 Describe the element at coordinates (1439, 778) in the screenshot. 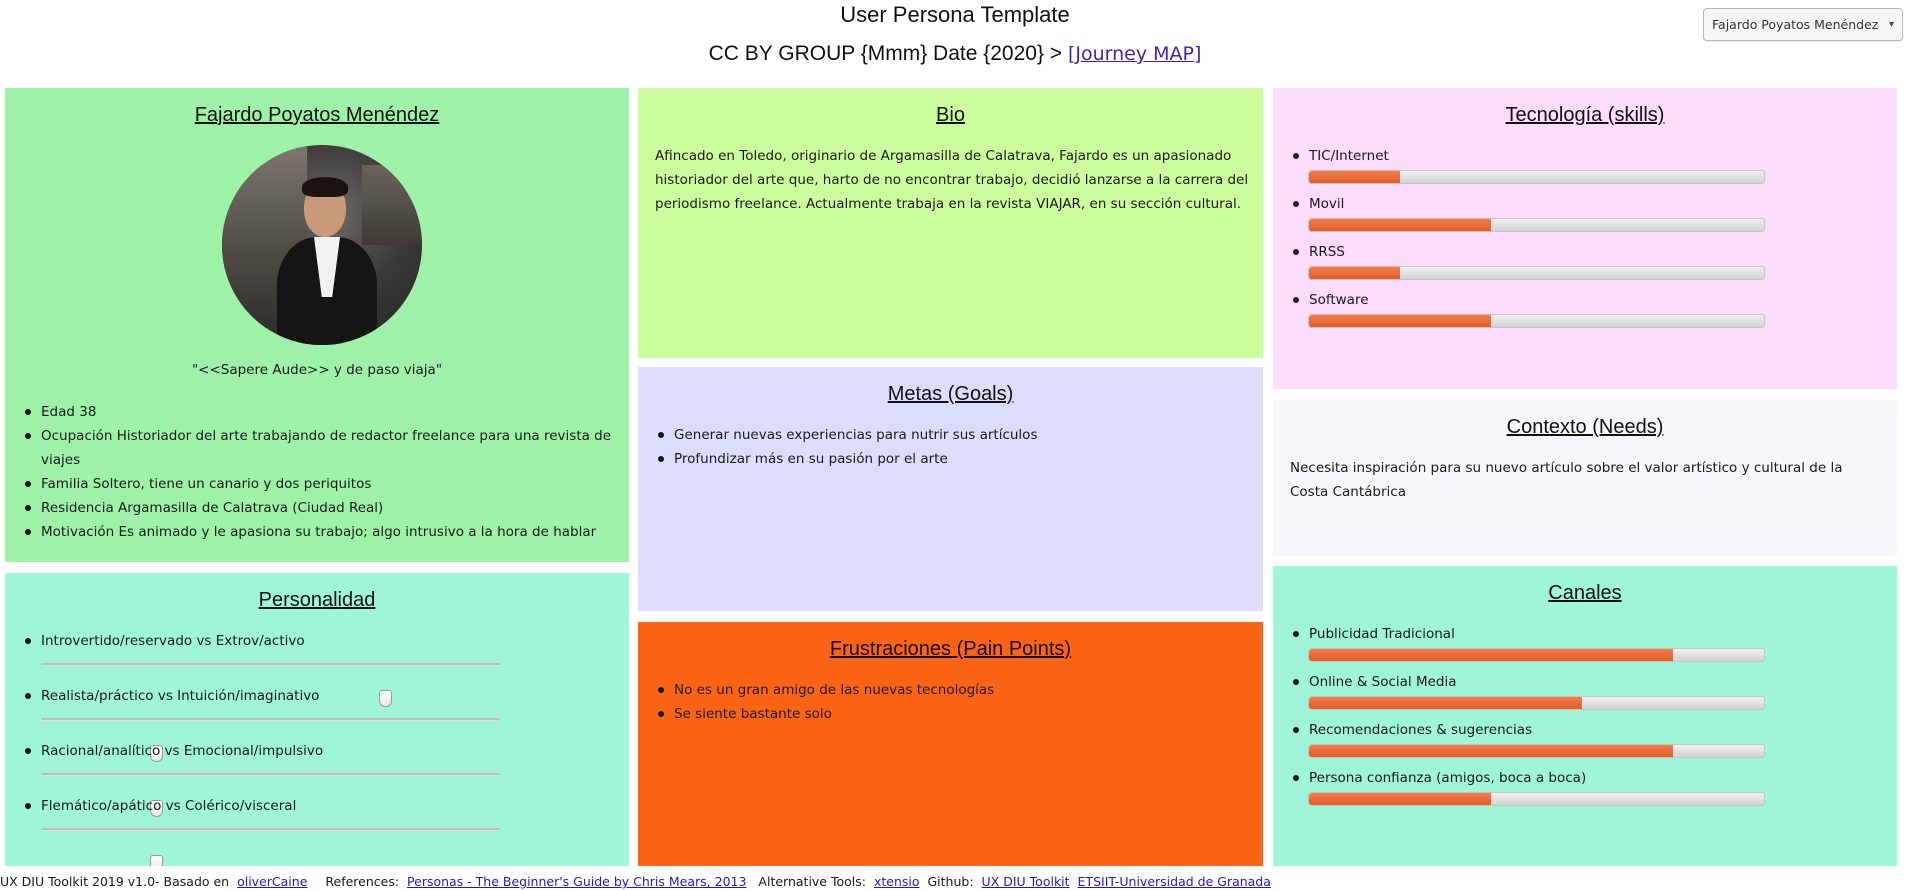

I see `channel-label: Persona confianza (amigos, boca a boca)` at that location.